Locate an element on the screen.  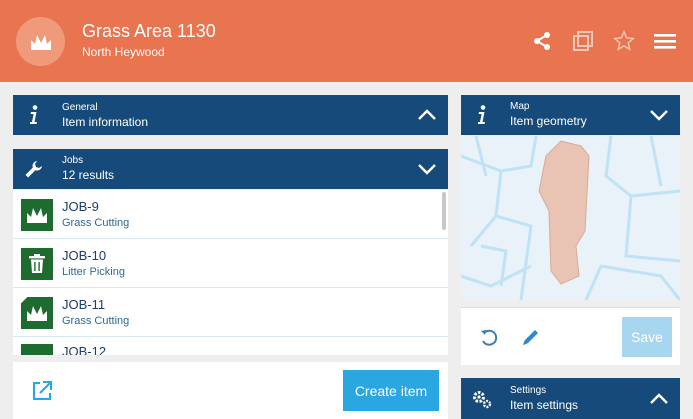
map-label: Map is located at coordinates (520, 106).